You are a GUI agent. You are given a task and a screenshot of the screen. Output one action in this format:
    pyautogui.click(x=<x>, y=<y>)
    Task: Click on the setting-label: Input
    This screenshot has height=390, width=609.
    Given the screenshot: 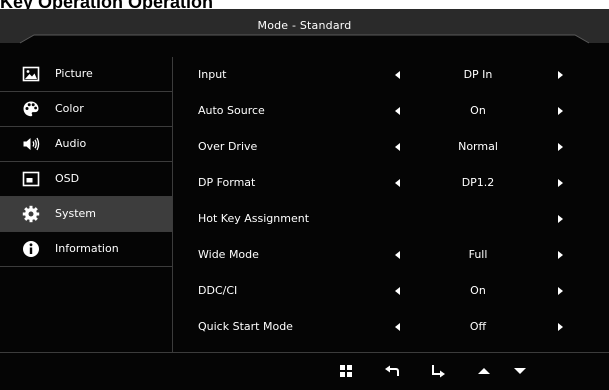 What is the action you would take?
    pyautogui.click(x=212, y=74)
    